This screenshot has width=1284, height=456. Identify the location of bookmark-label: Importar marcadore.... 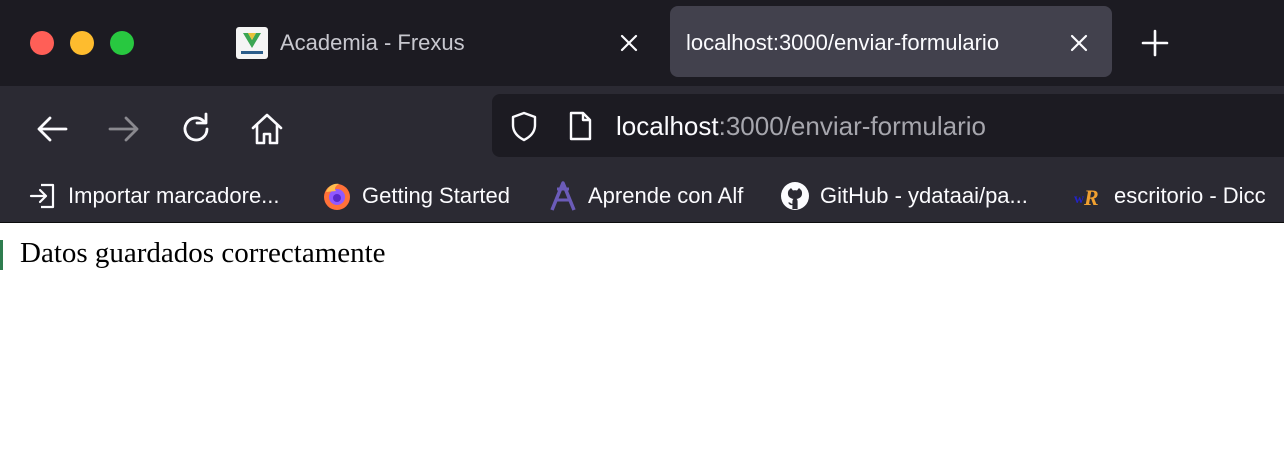
(174, 195).